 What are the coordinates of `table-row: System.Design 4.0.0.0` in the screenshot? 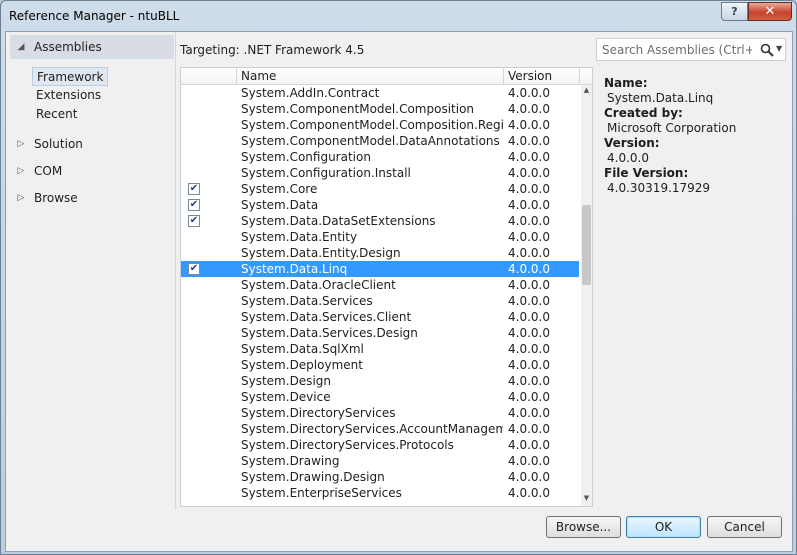 It's located at (380, 381).